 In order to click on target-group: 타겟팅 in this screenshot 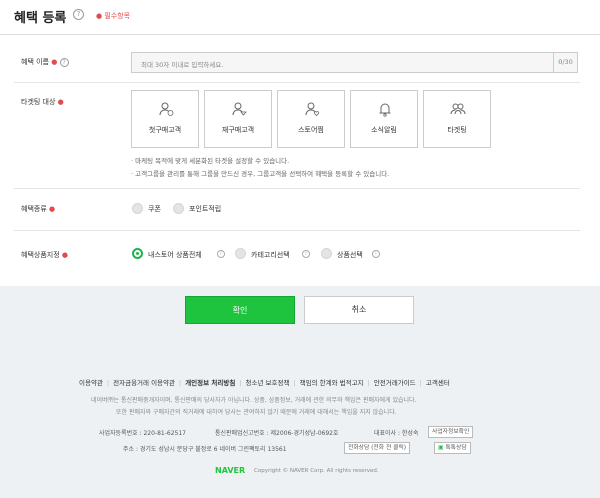, I will do `click(457, 119)`.